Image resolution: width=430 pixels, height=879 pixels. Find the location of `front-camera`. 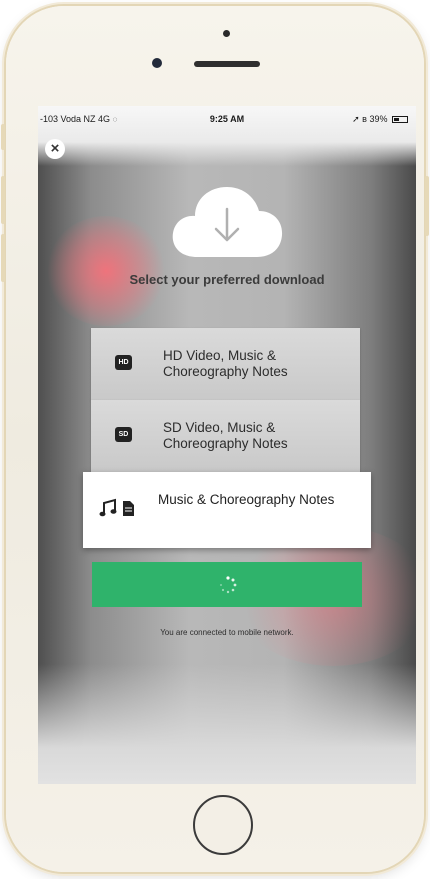

front-camera is located at coordinates (157, 63).